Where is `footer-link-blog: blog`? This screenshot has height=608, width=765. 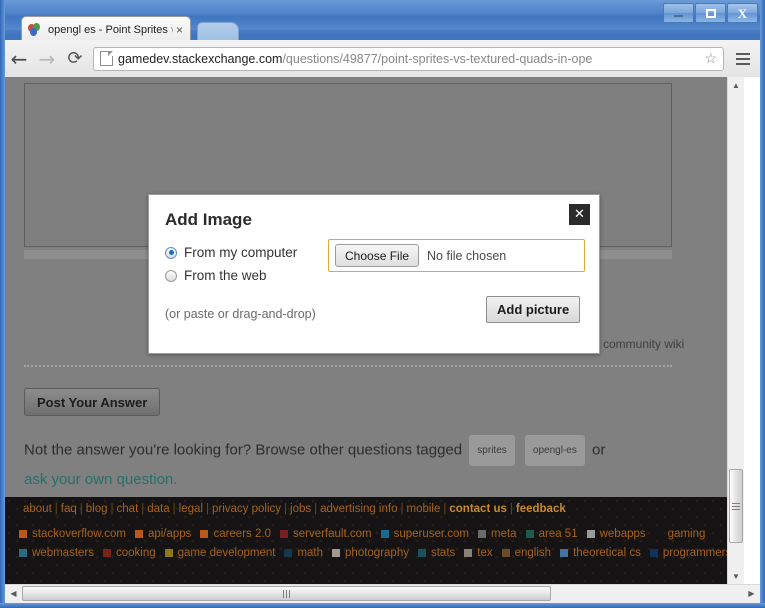 footer-link-blog: blog is located at coordinates (97, 509).